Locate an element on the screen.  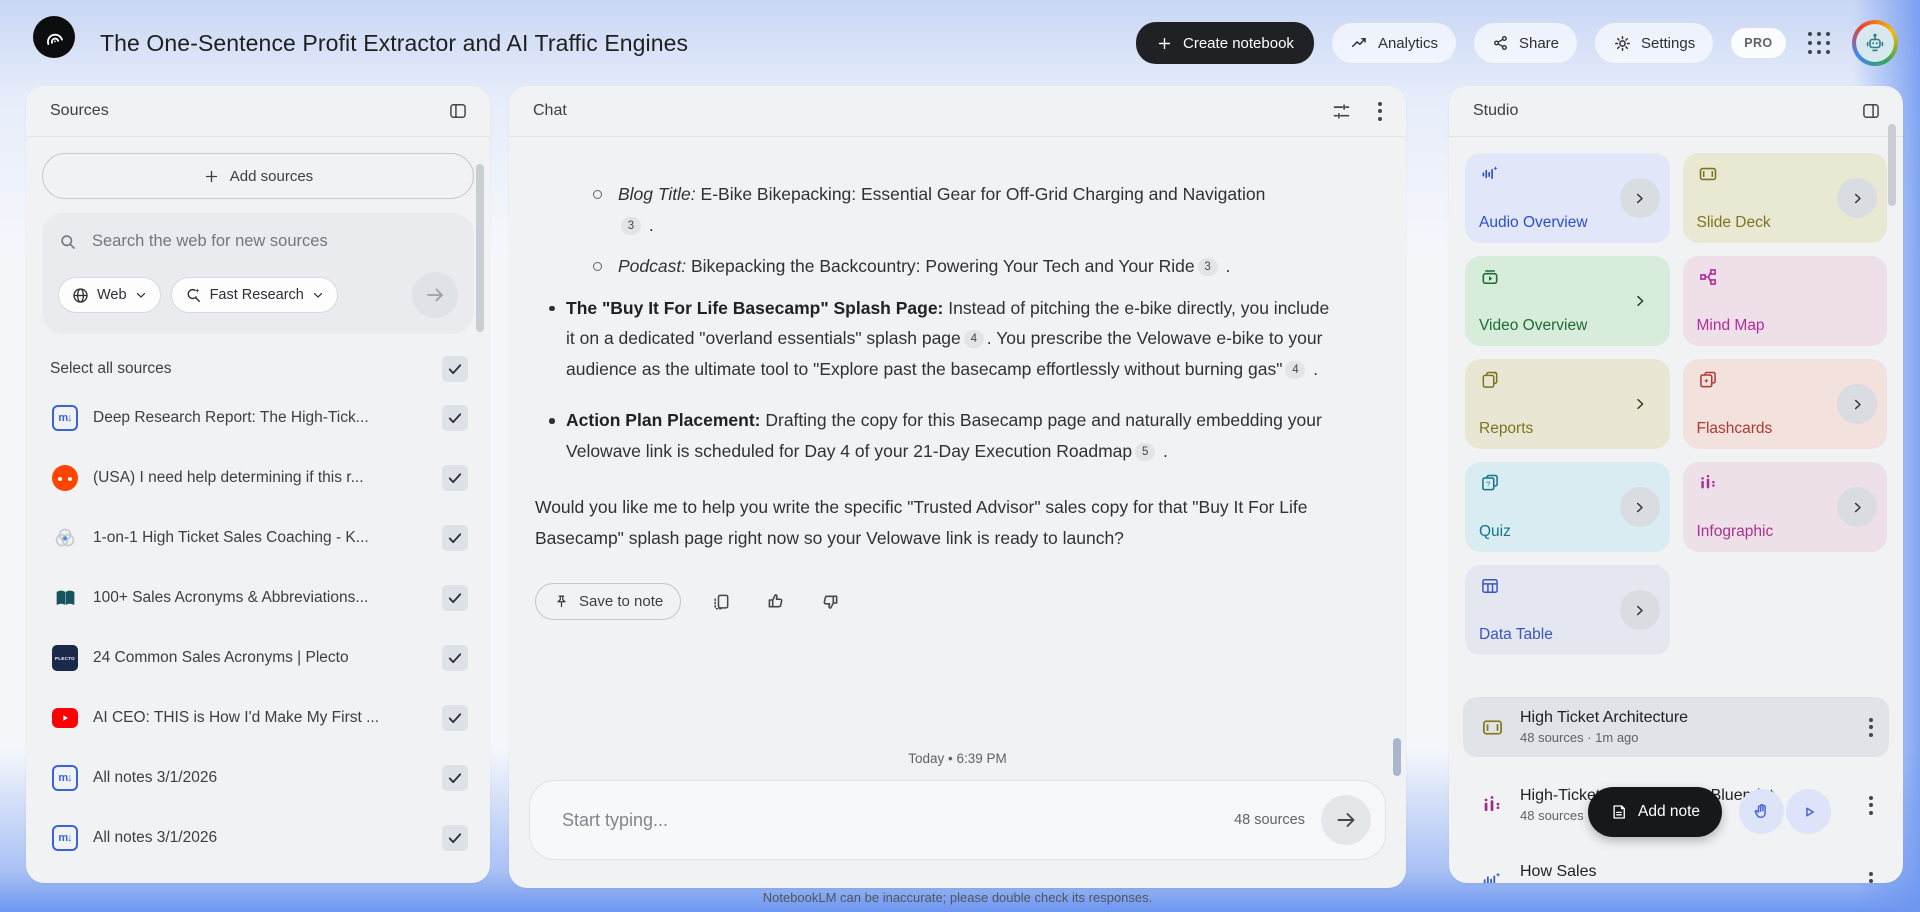
gear-icon is located at coordinates (1622, 43).